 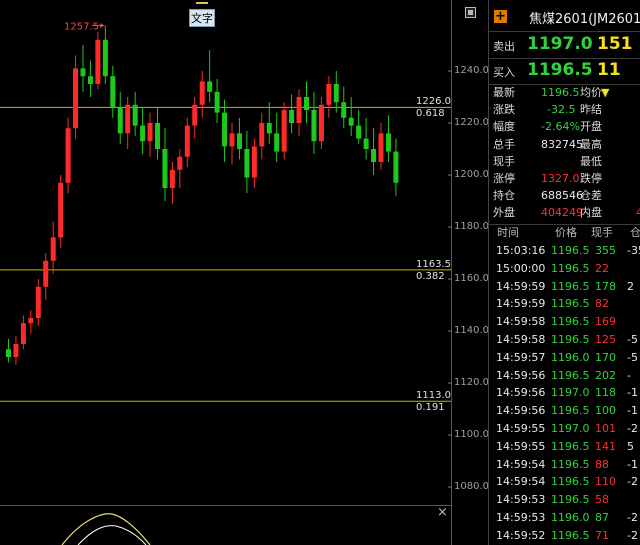 What do you see at coordinates (564, 500) in the screenshot?
I see `tick-row: 14:59:53 1196.5 58` at bounding box center [564, 500].